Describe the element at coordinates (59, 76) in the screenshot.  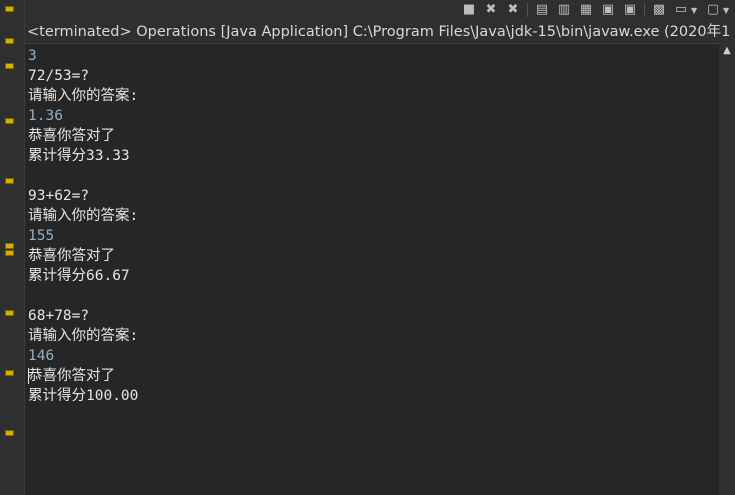
I see `console-output-line: 72/53=?` at that location.